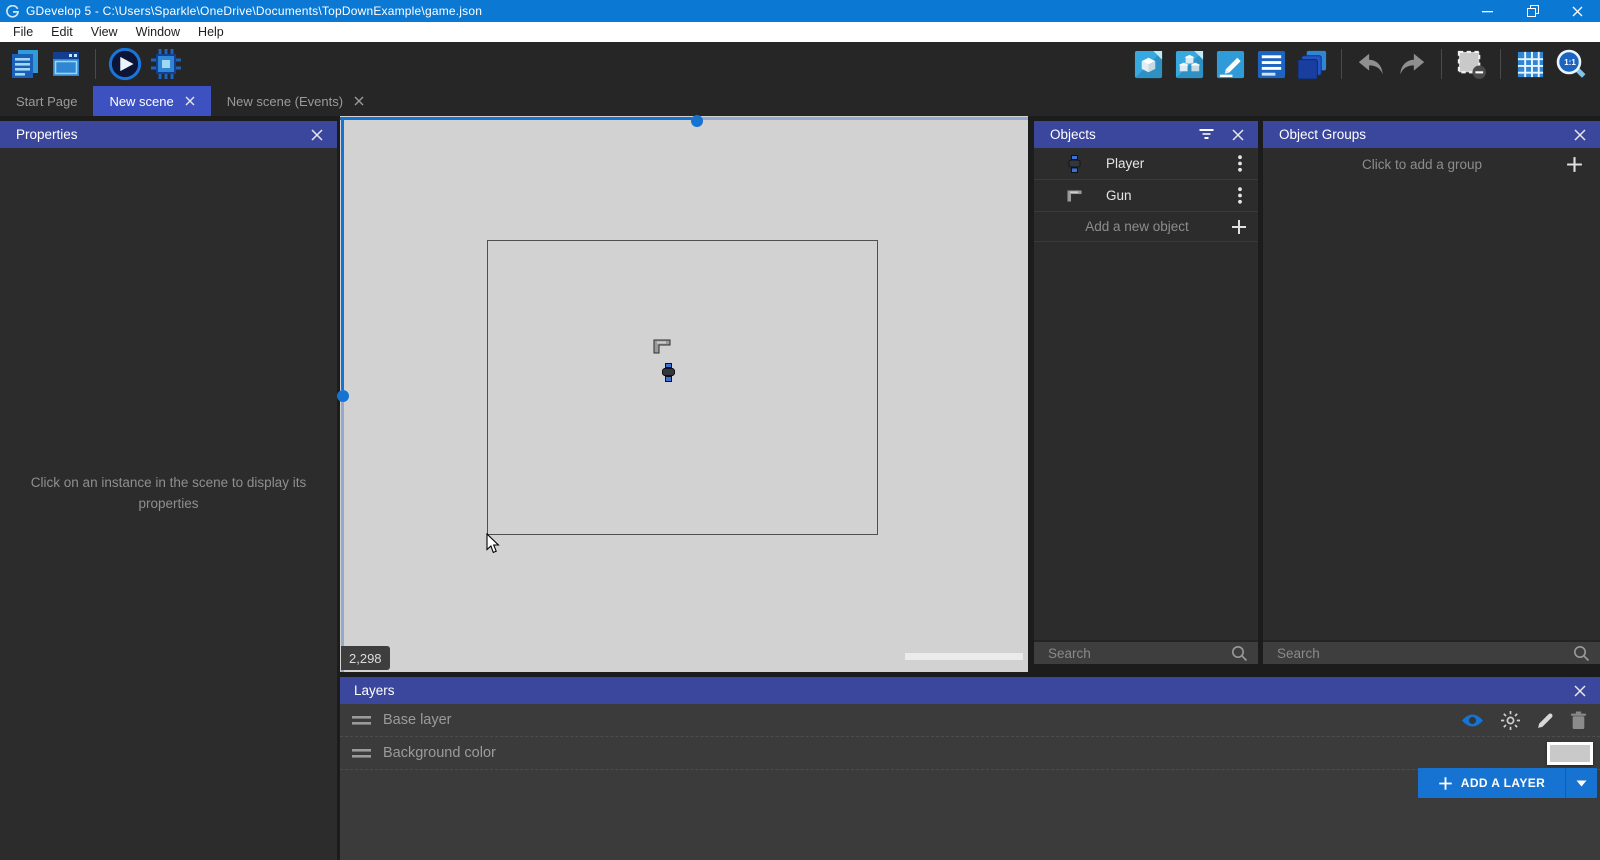 The height and width of the screenshot is (860, 1600). What do you see at coordinates (1074, 163) in the screenshot?
I see `player-object-icon` at bounding box center [1074, 163].